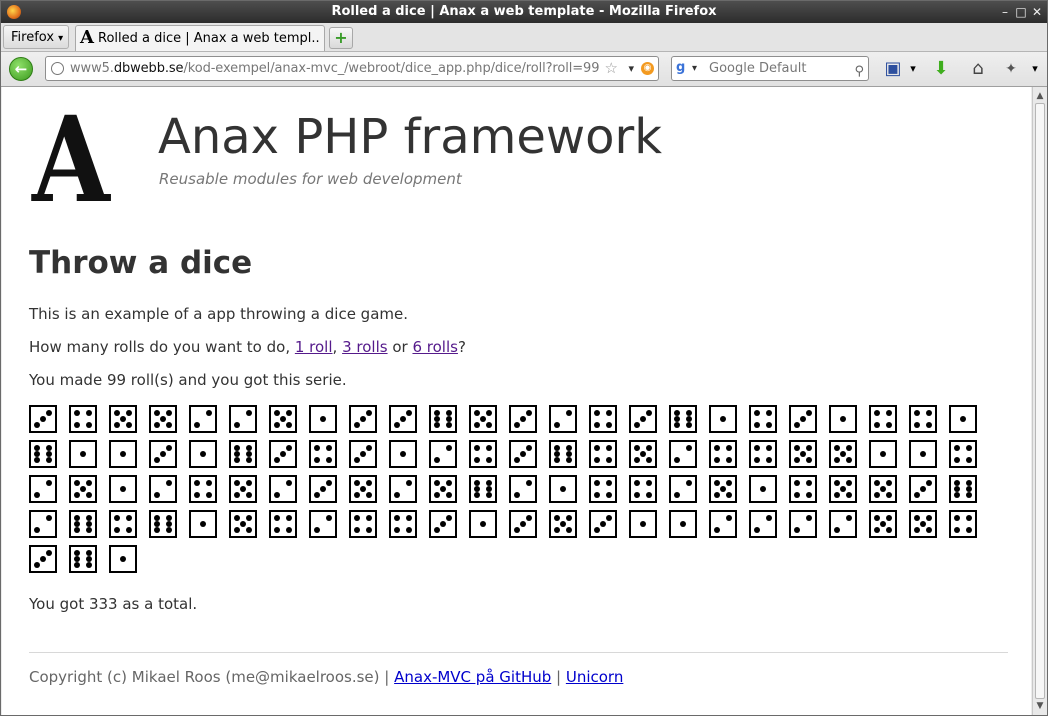 The width and height of the screenshot is (1048, 716). What do you see at coordinates (71, 160) in the screenshot?
I see `site-logo: A` at bounding box center [71, 160].